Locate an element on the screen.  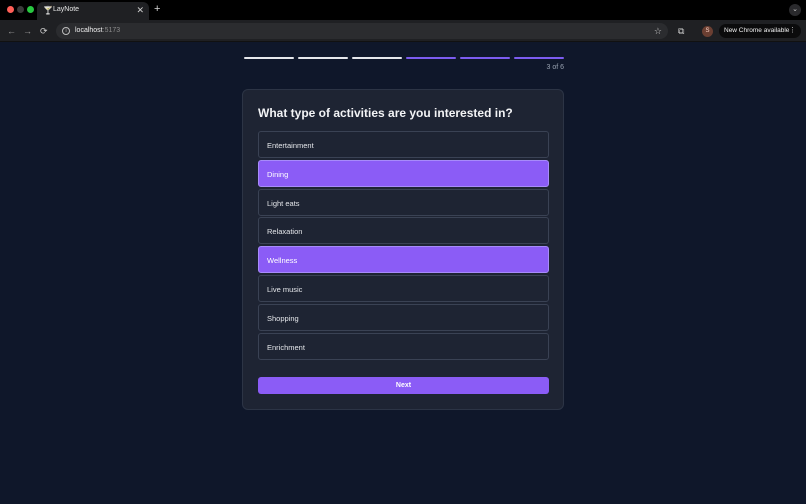
browser-tab-bar: 🍸 LayNote ✕ + ⌄ is located at coordinates (403, 10).